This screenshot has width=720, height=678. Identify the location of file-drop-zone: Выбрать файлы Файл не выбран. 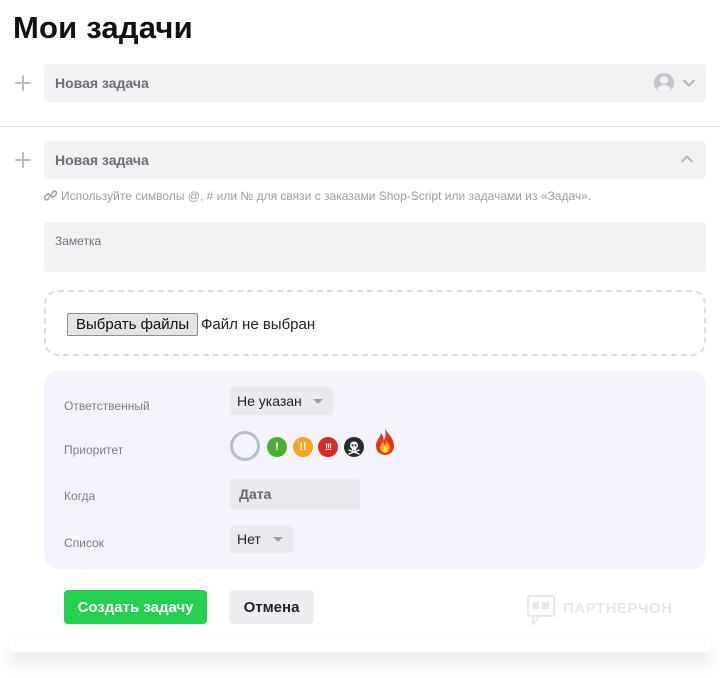
(375, 323).